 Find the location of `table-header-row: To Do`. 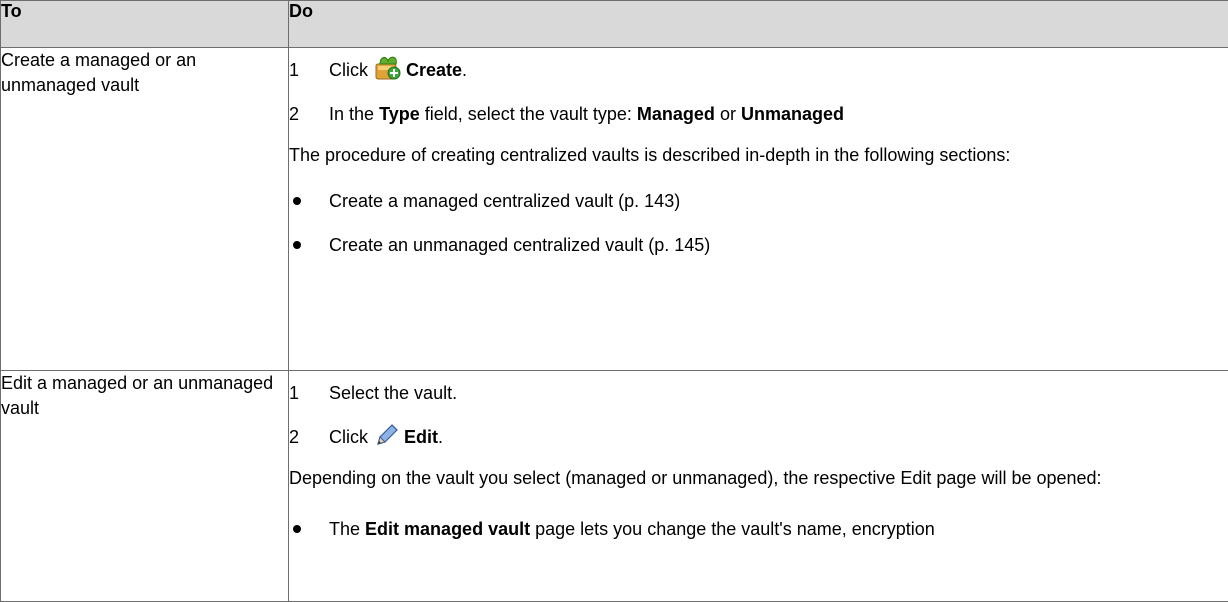

table-header-row: To Do is located at coordinates (614, 24).